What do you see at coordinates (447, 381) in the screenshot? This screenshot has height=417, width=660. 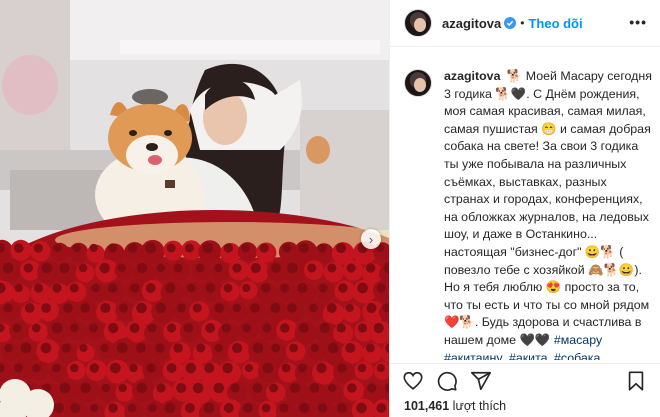 I see `comment-icon` at bounding box center [447, 381].